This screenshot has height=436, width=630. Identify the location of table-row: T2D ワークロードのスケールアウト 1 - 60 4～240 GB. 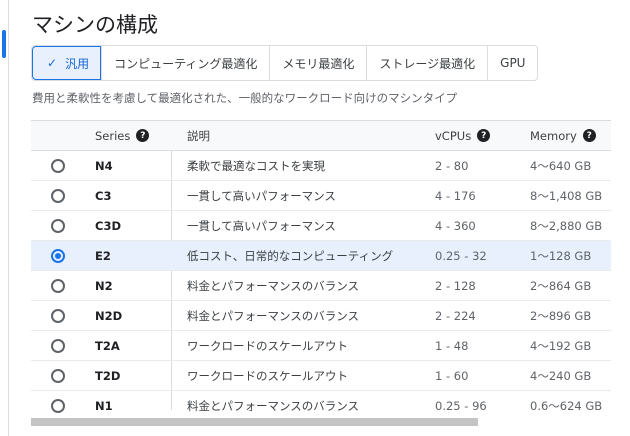
(321, 376).